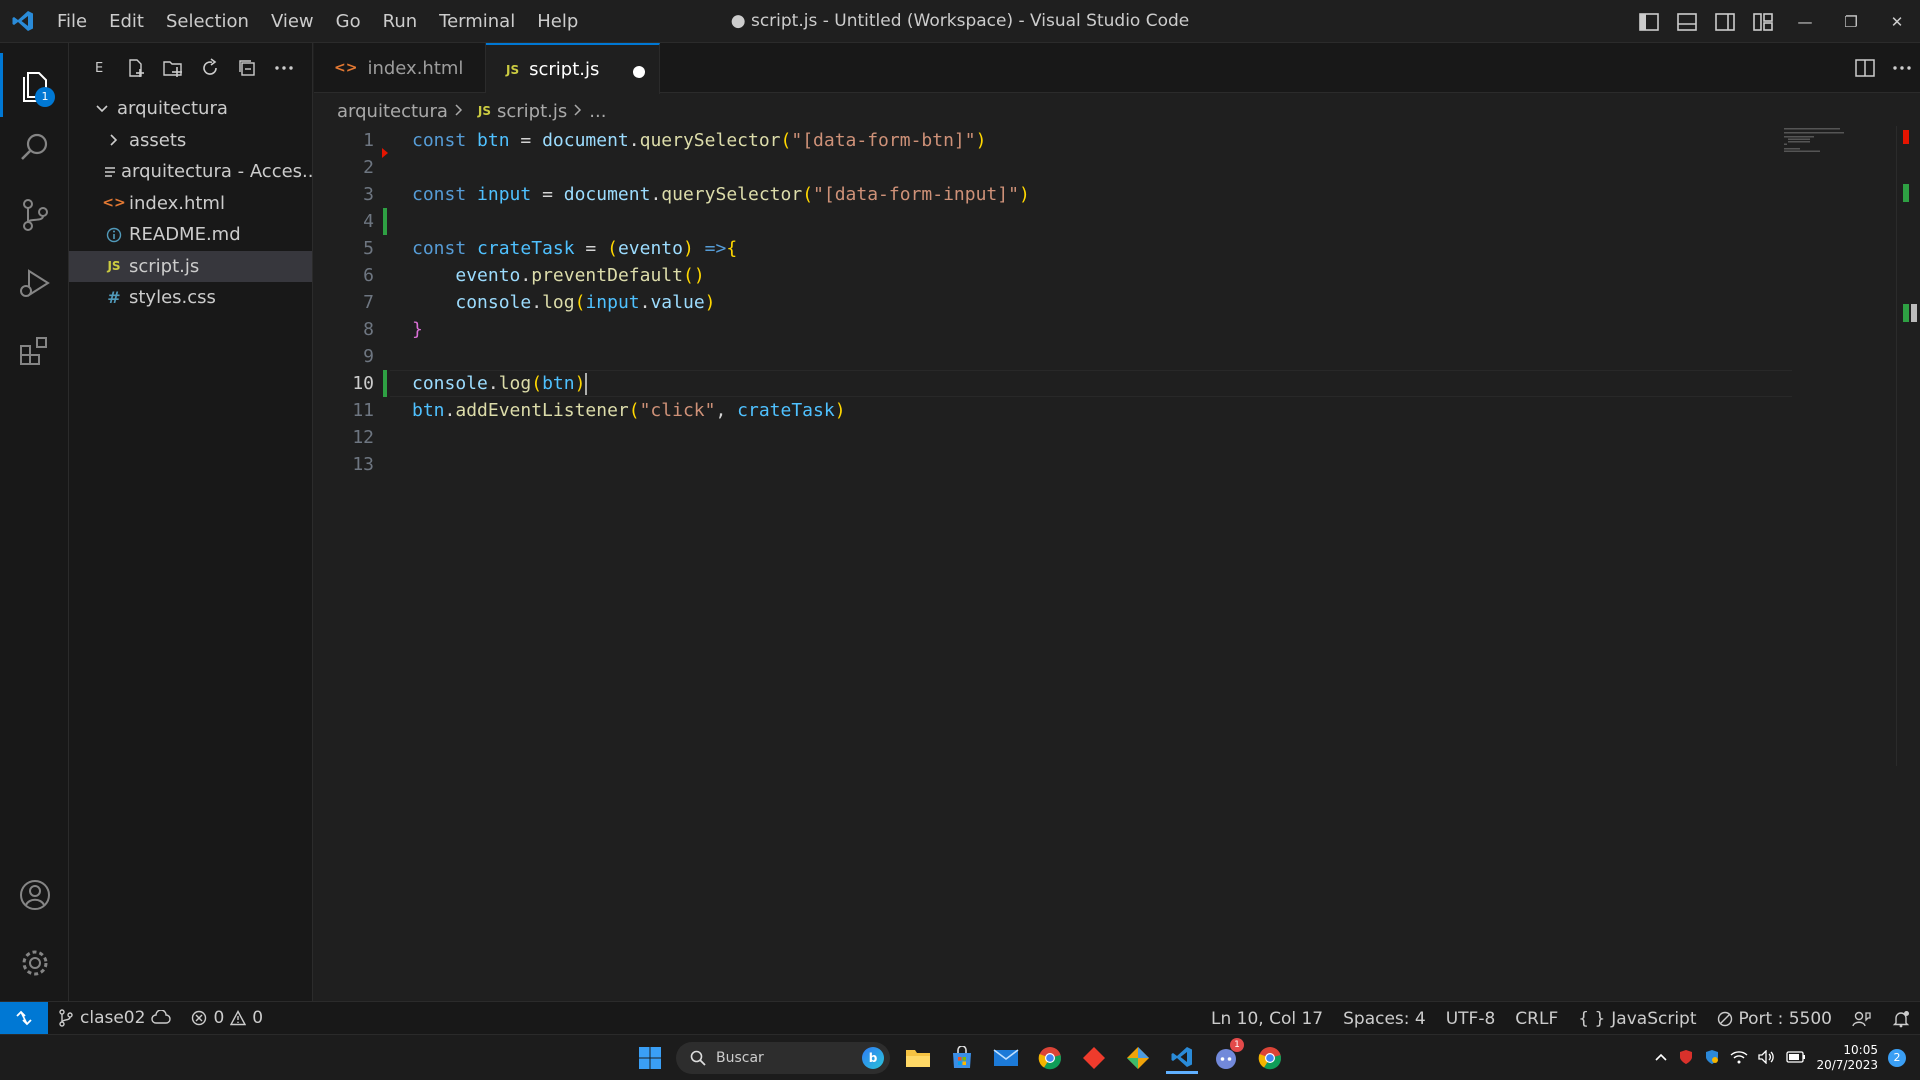 The width and height of the screenshot is (1920, 1080). What do you see at coordinates (578, 111) in the screenshot?
I see `chevron-right-icon` at bounding box center [578, 111].